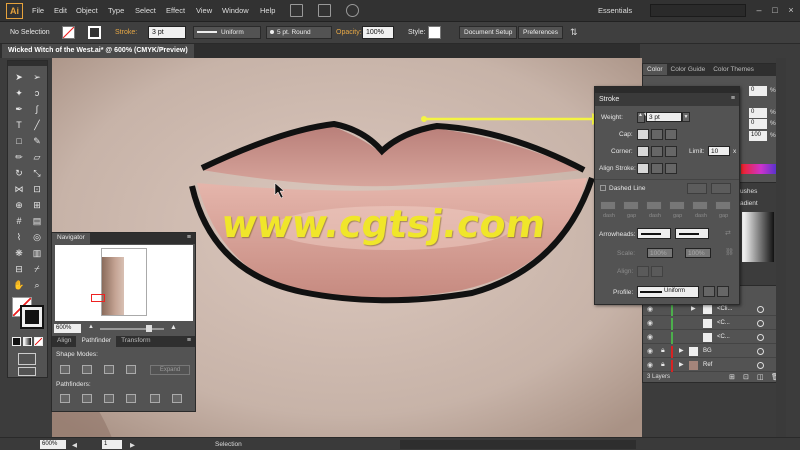 This screenshot has width=800, height=450. What do you see at coordinates (37, 285) in the screenshot?
I see `zoom-tool-icon: ⌕` at bounding box center [37, 285].